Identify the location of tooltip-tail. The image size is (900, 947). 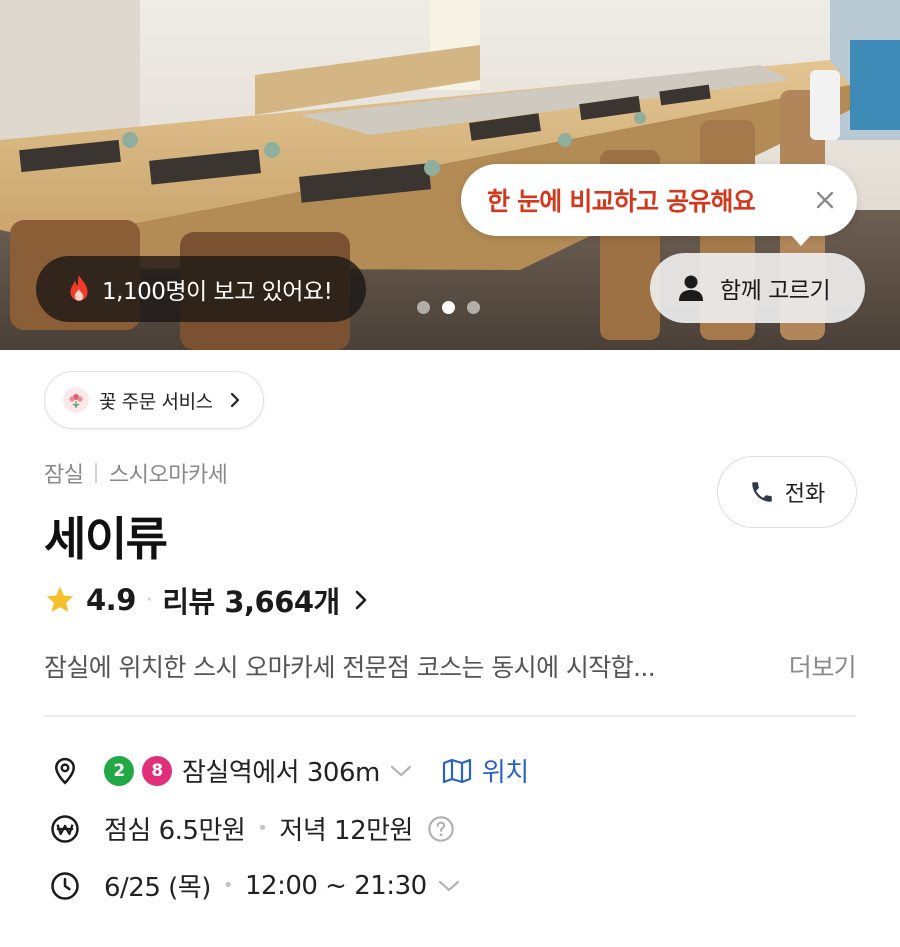
(801, 240).